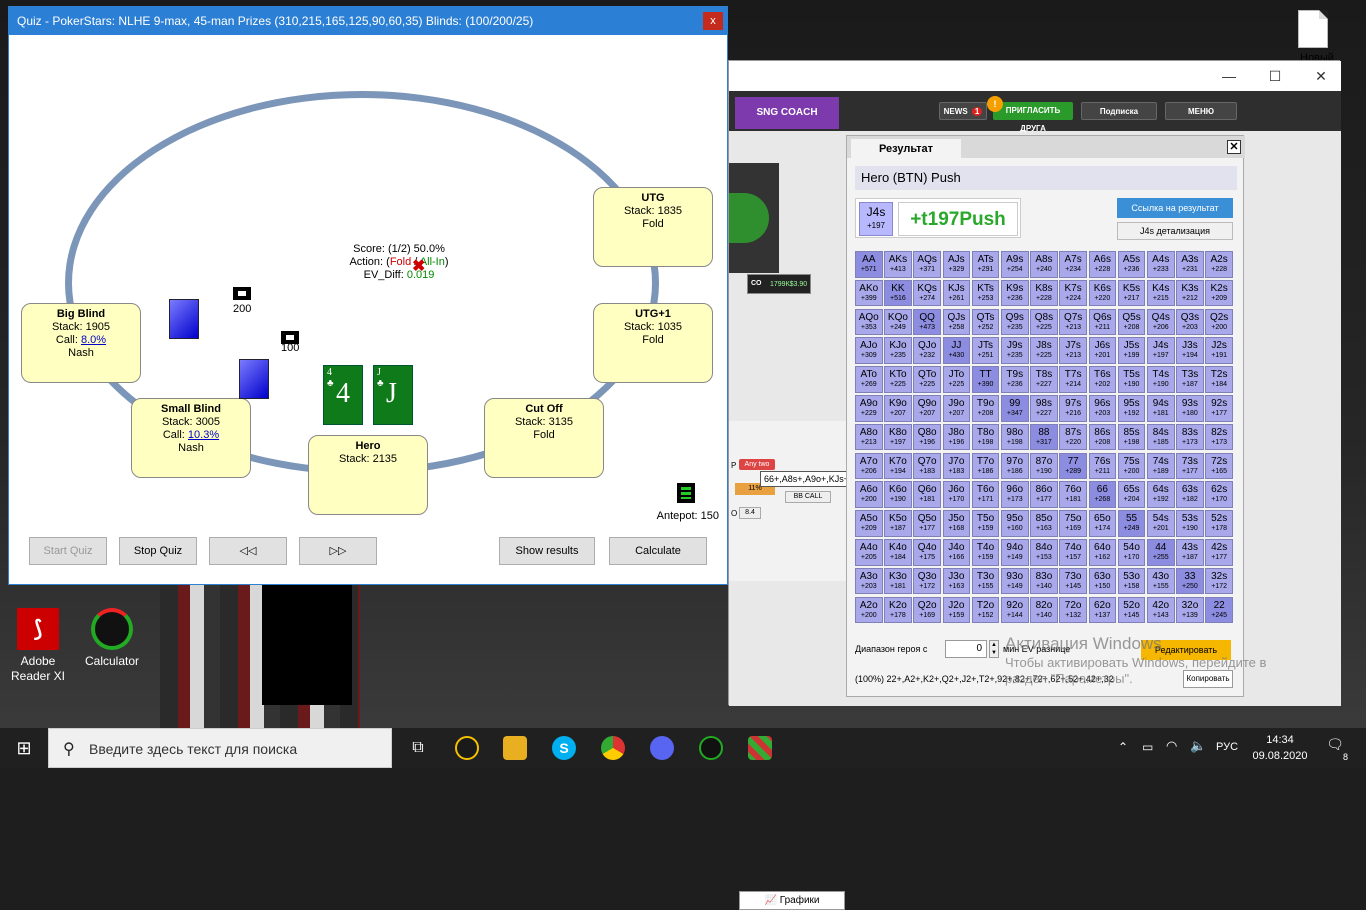 The height and width of the screenshot is (910, 1366). What do you see at coordinates (956, 523) in the screenshot?
I see `range-cell: J5o +168` at bounding box center [956, 523].